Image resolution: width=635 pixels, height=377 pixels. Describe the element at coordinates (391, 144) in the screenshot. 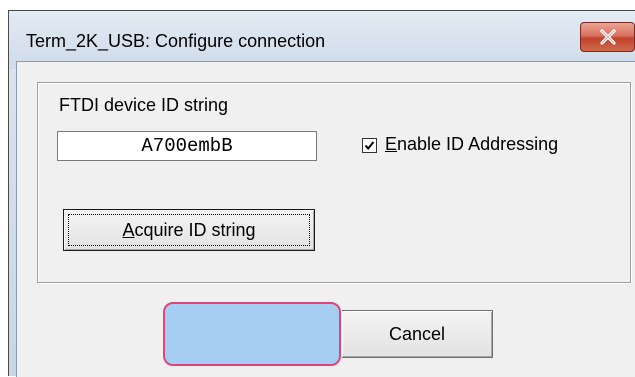

I see `enable-id-addressing-mnemonic: E` at that location.